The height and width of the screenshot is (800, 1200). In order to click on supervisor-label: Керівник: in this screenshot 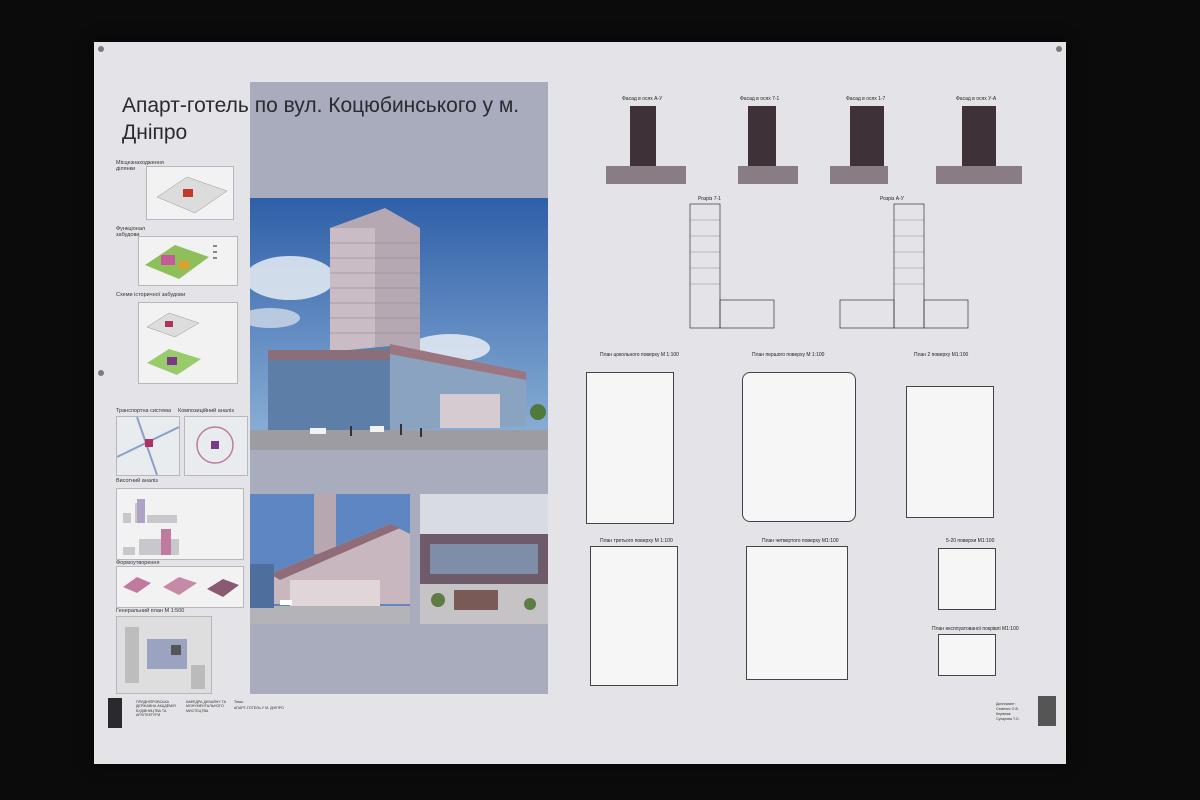, I will do `click(1004, 714)`.